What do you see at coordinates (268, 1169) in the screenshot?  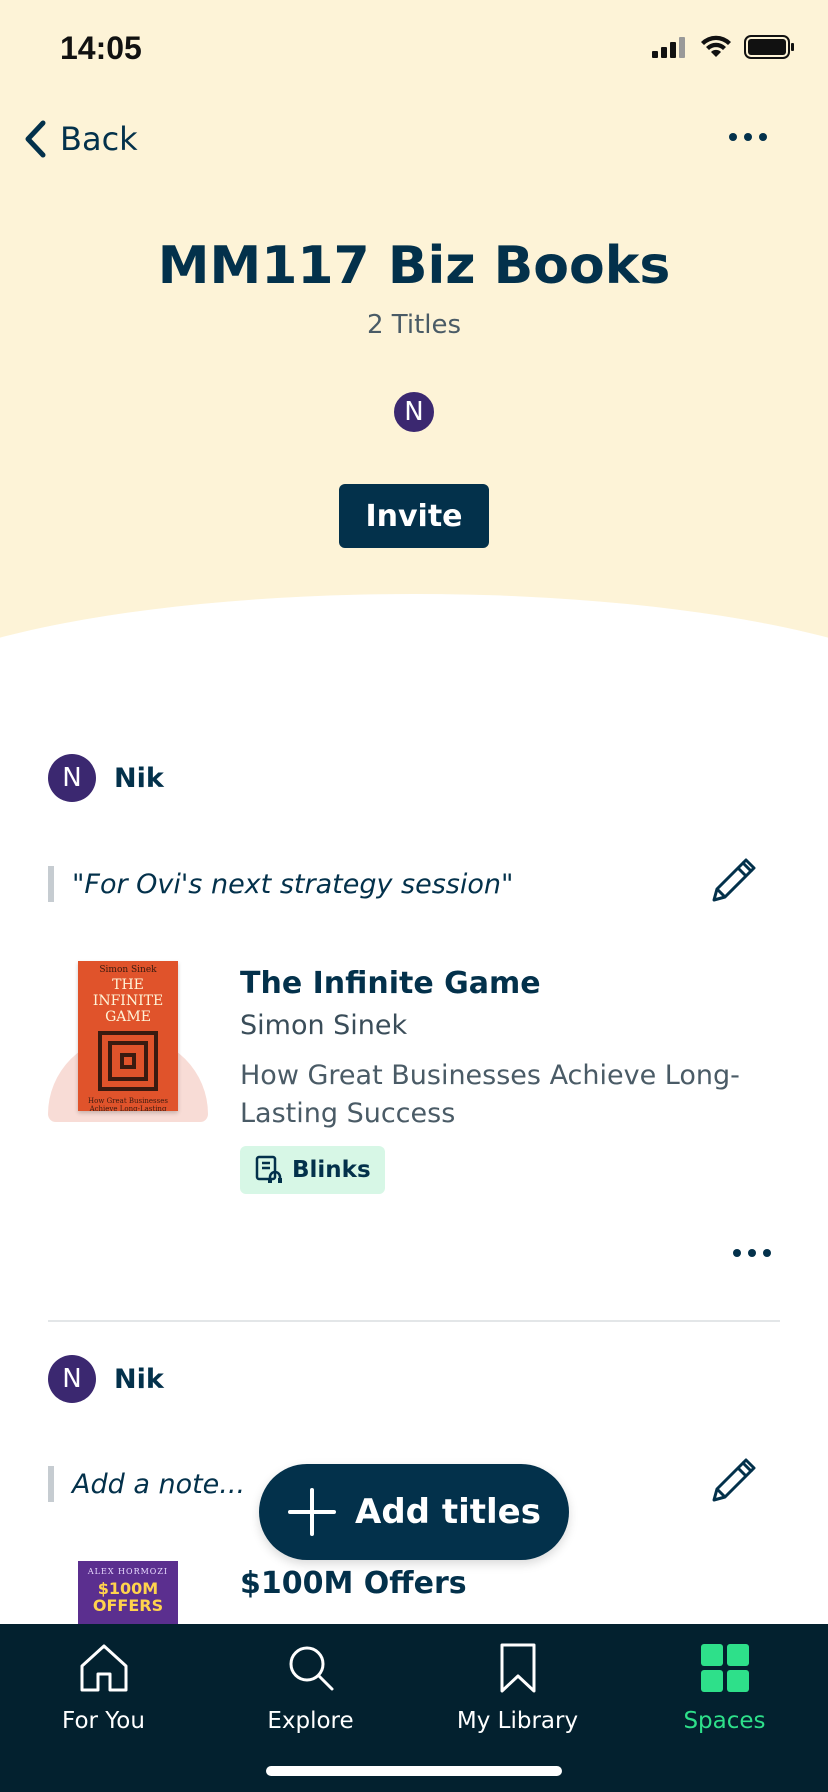 I see `blinks-icon` at bounding box center [268, 1169].